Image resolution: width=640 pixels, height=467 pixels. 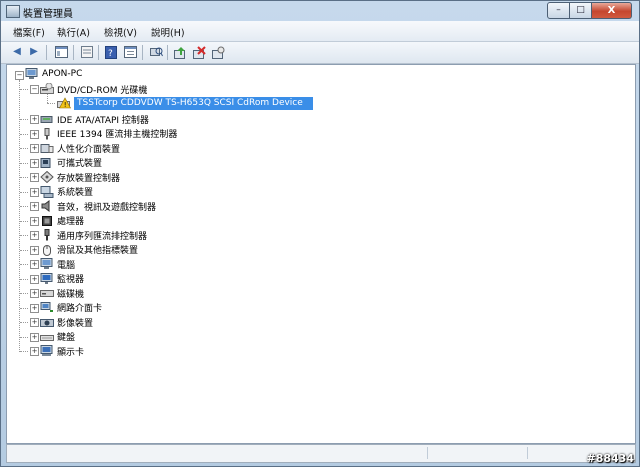 What do you see at coordinates (120, 32) in the screenshot?
I see `menu-view: 檢視(V)` at bounding box center [120, 32].